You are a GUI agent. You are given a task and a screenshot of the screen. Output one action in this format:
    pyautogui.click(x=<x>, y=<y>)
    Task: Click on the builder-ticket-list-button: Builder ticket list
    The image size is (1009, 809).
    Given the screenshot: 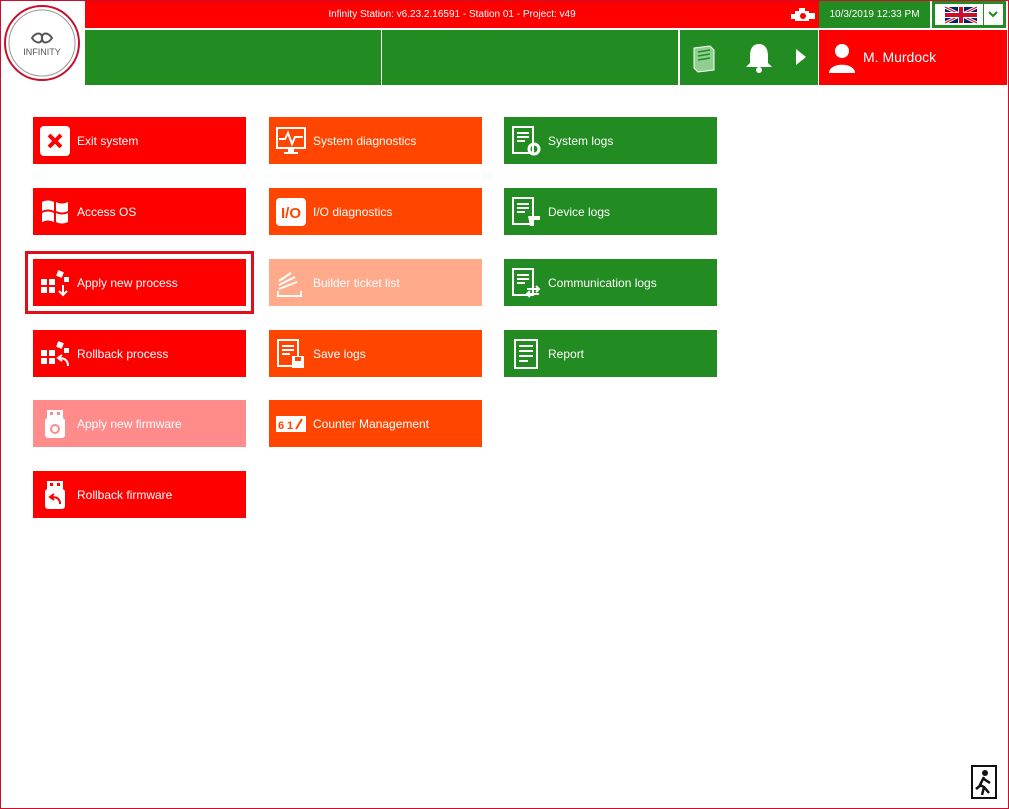 What is the action you would take?
    pyautogui.click(x=375, y=282)
    